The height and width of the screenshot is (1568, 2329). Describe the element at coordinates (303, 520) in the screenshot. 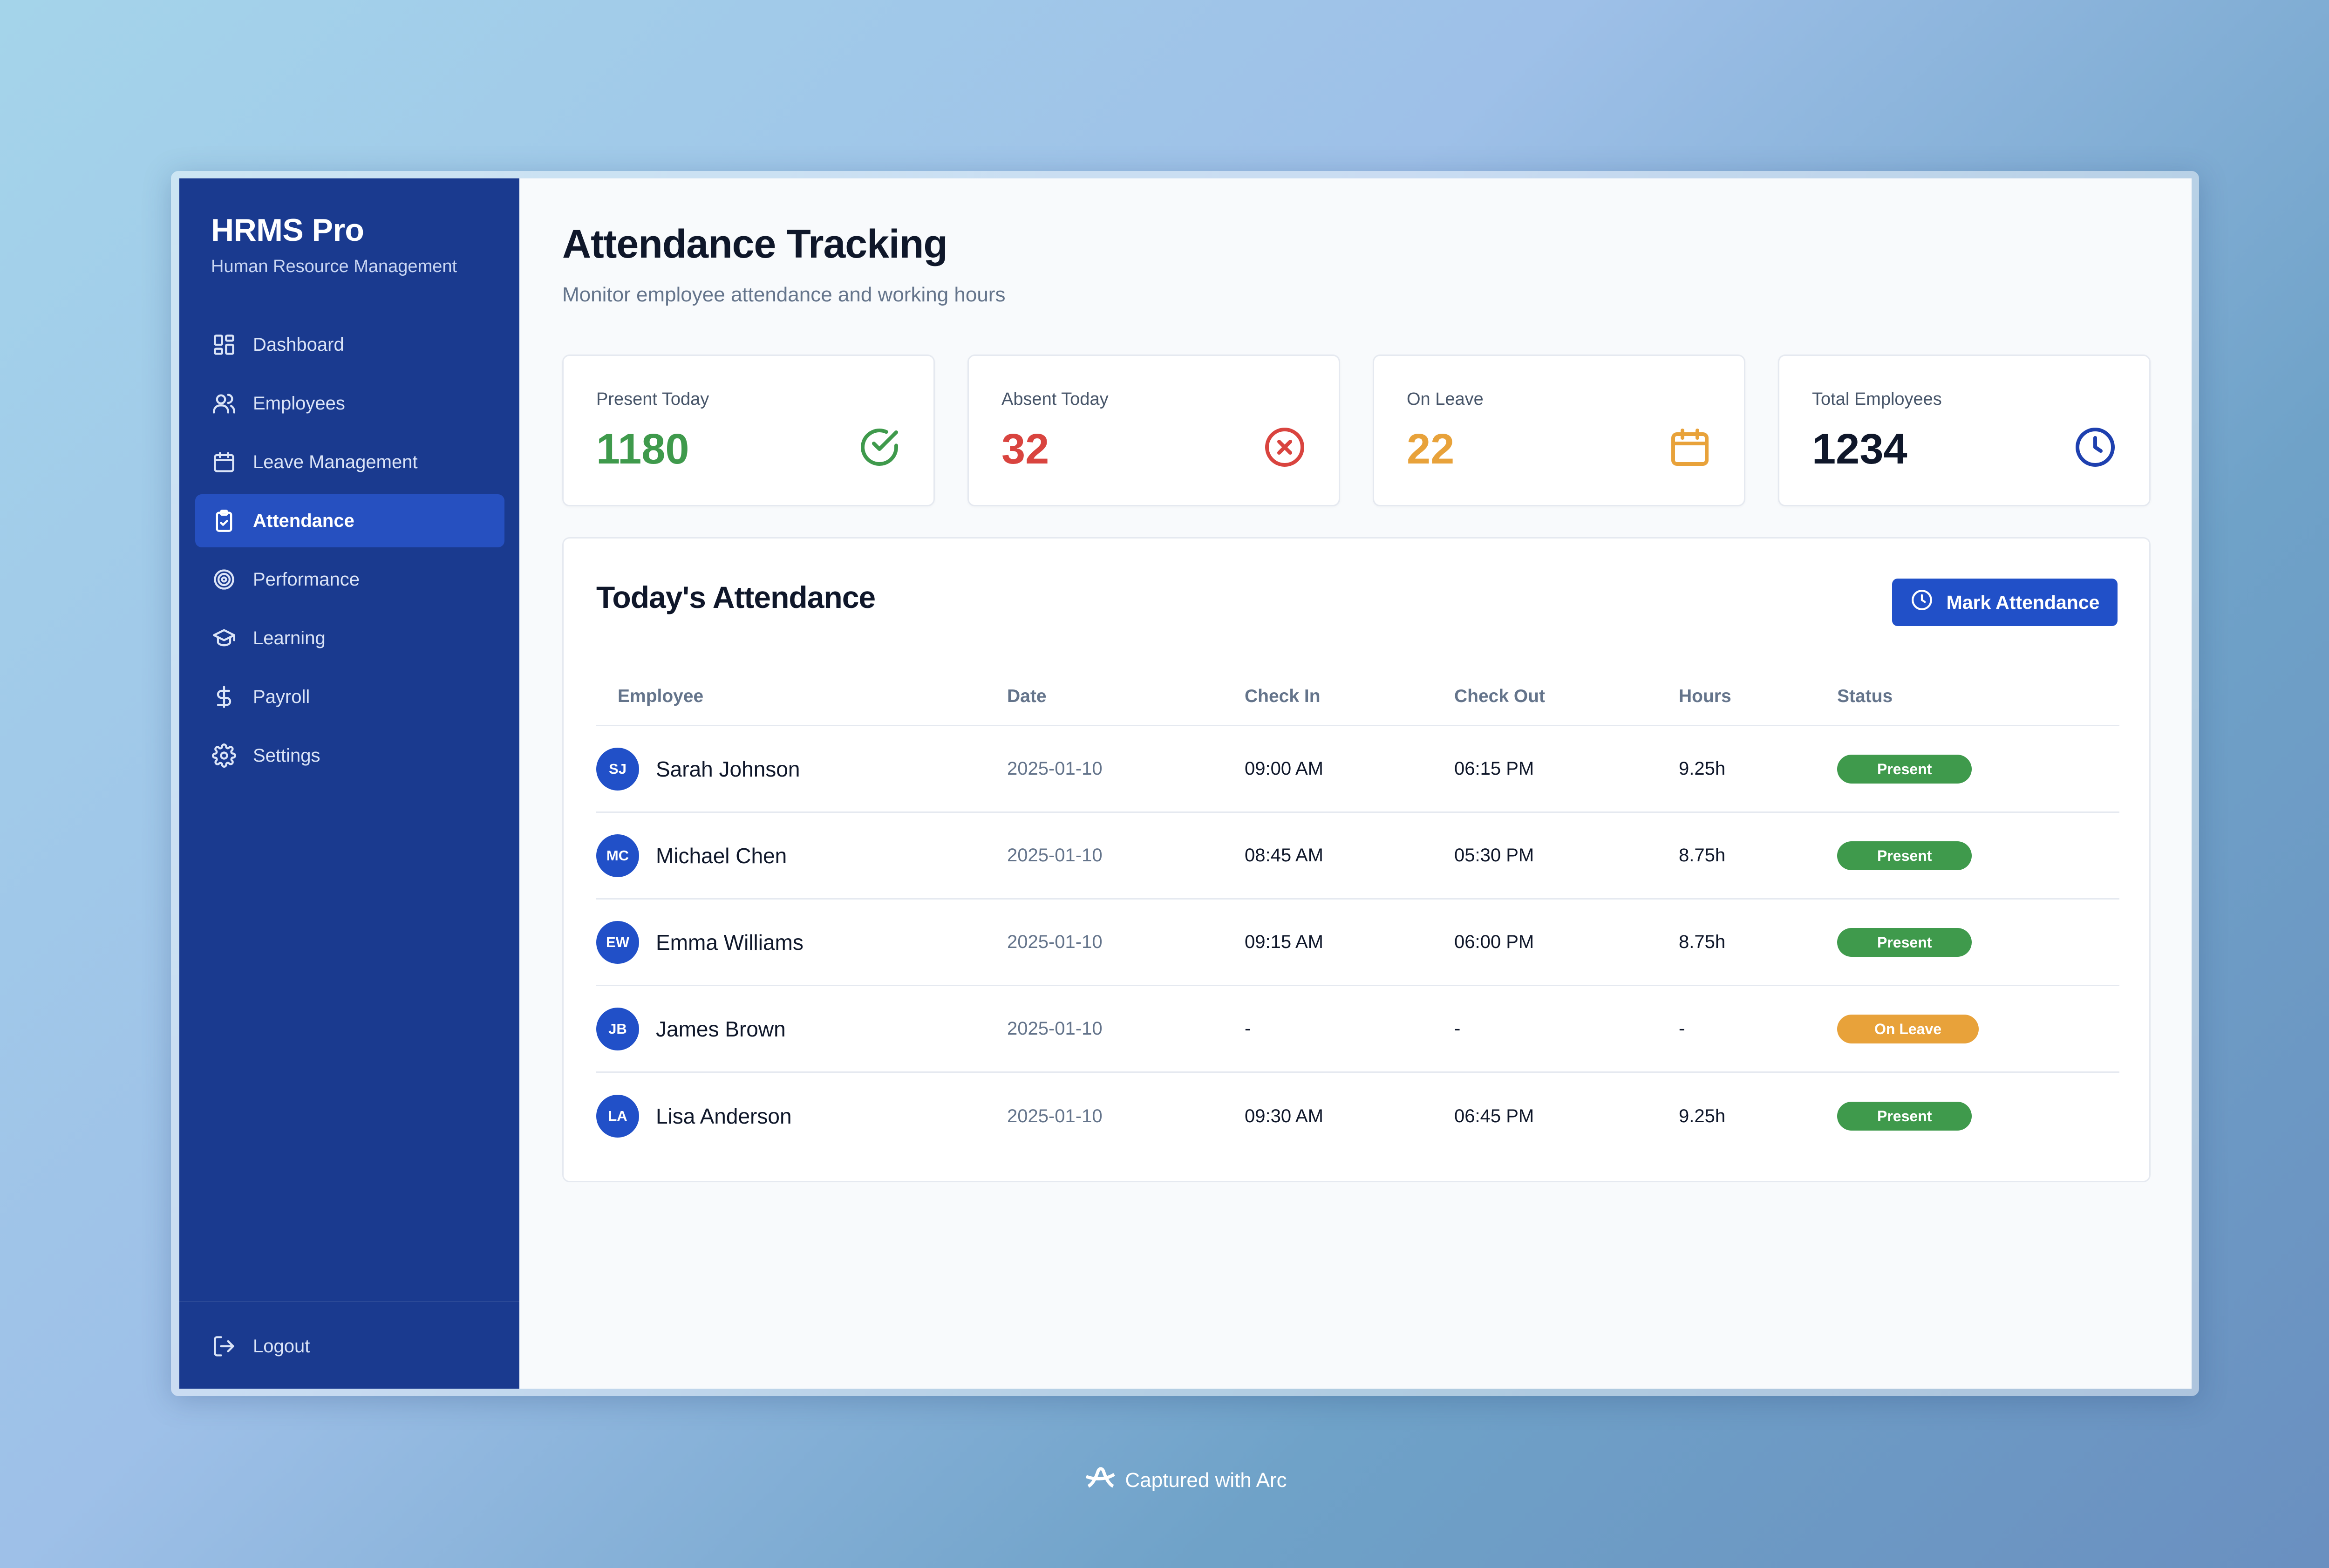

I see `sidebar-item-label: Attendance` at that location.